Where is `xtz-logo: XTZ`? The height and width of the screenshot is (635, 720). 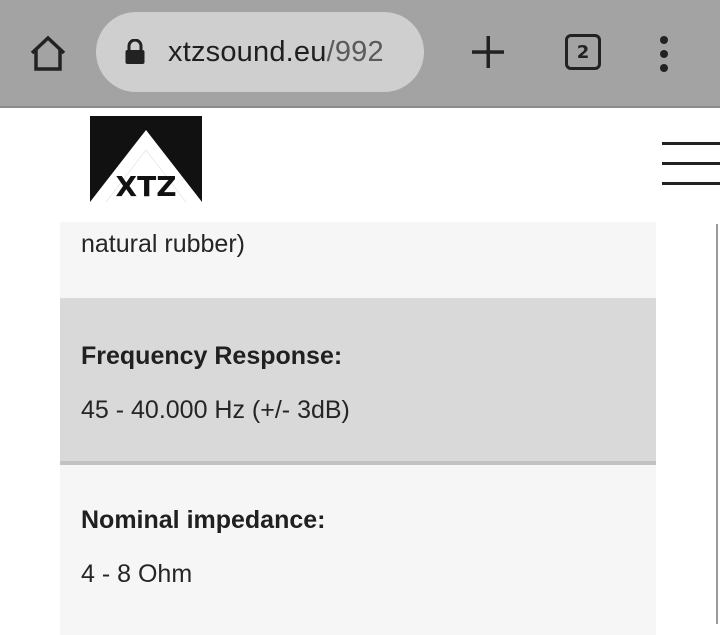
xtz-logo: XTZ is located at coordinates (146, 159).